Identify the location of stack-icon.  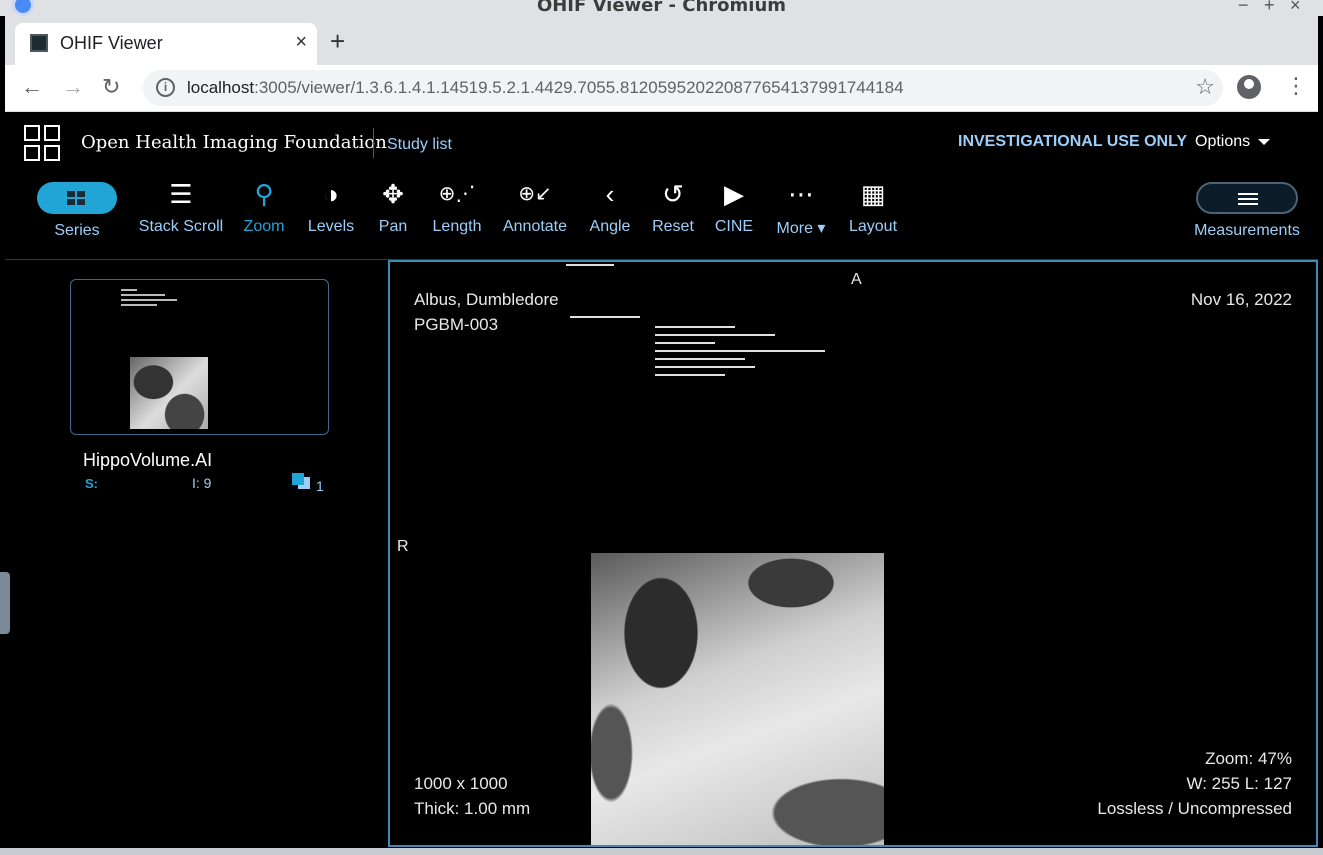
(301, 481).